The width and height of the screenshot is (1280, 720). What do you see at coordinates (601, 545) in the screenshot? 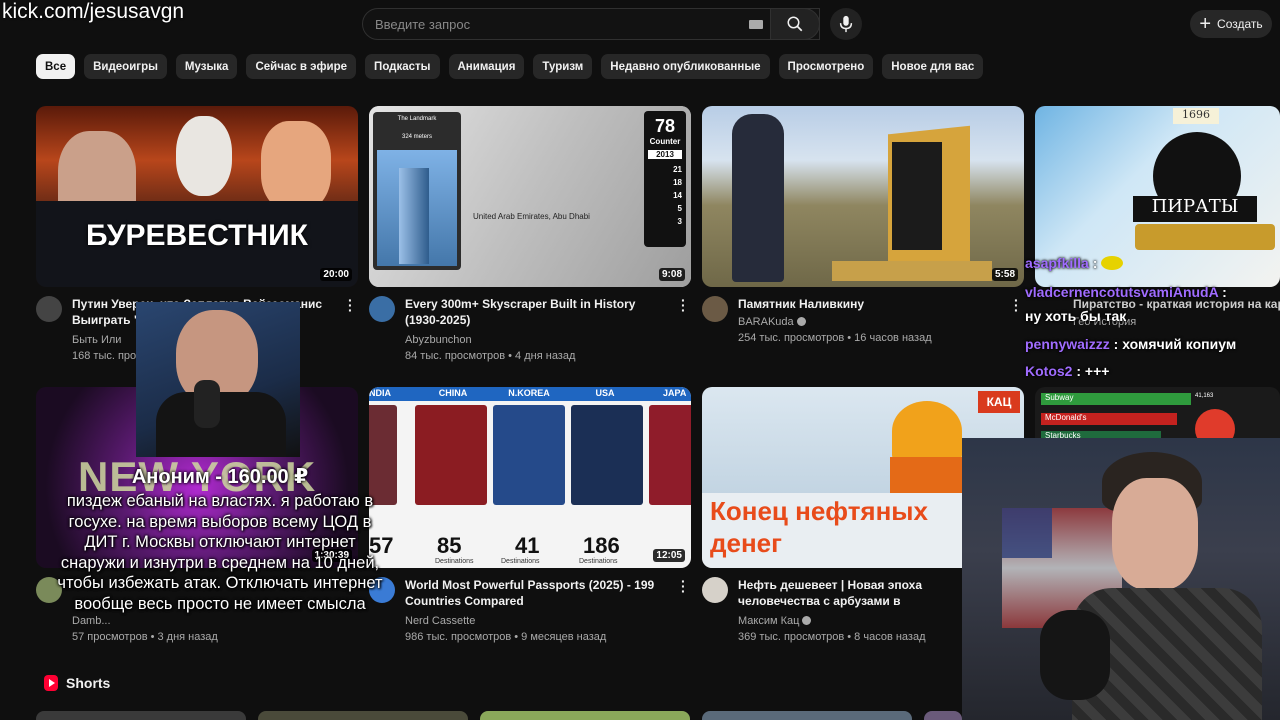
I see `destinations-count: 186` at bounding box center [601, 545].